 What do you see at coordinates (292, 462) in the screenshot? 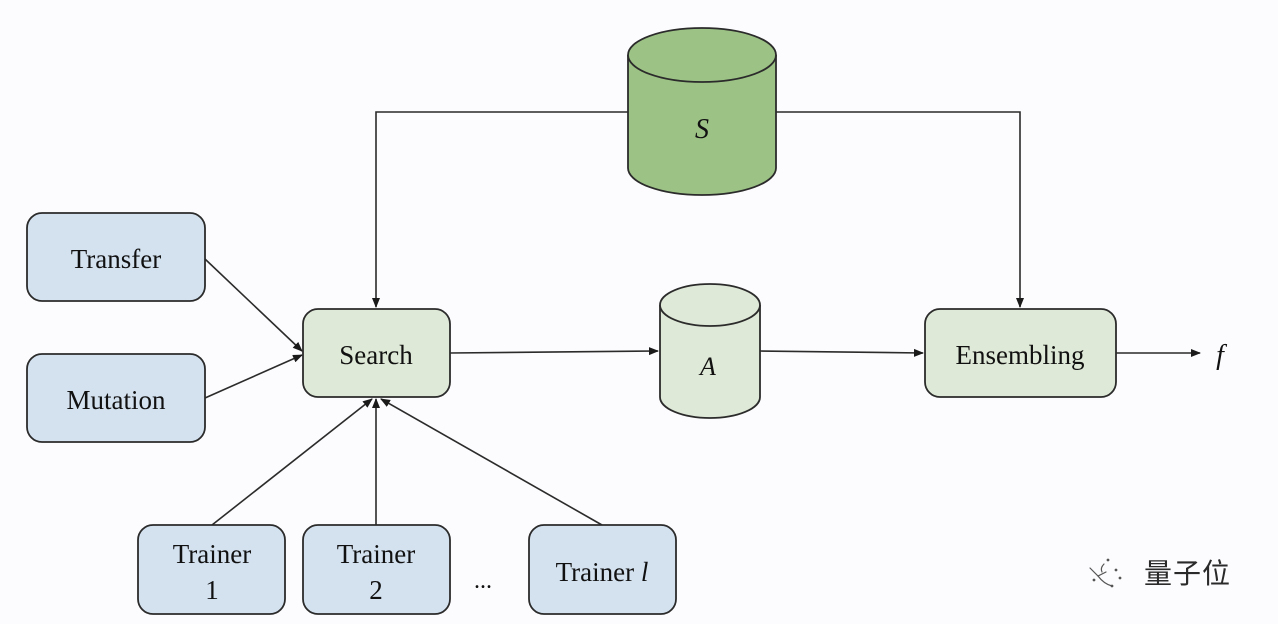
I see `edge-trainer1-to-search` at bounding box center [292, 462].